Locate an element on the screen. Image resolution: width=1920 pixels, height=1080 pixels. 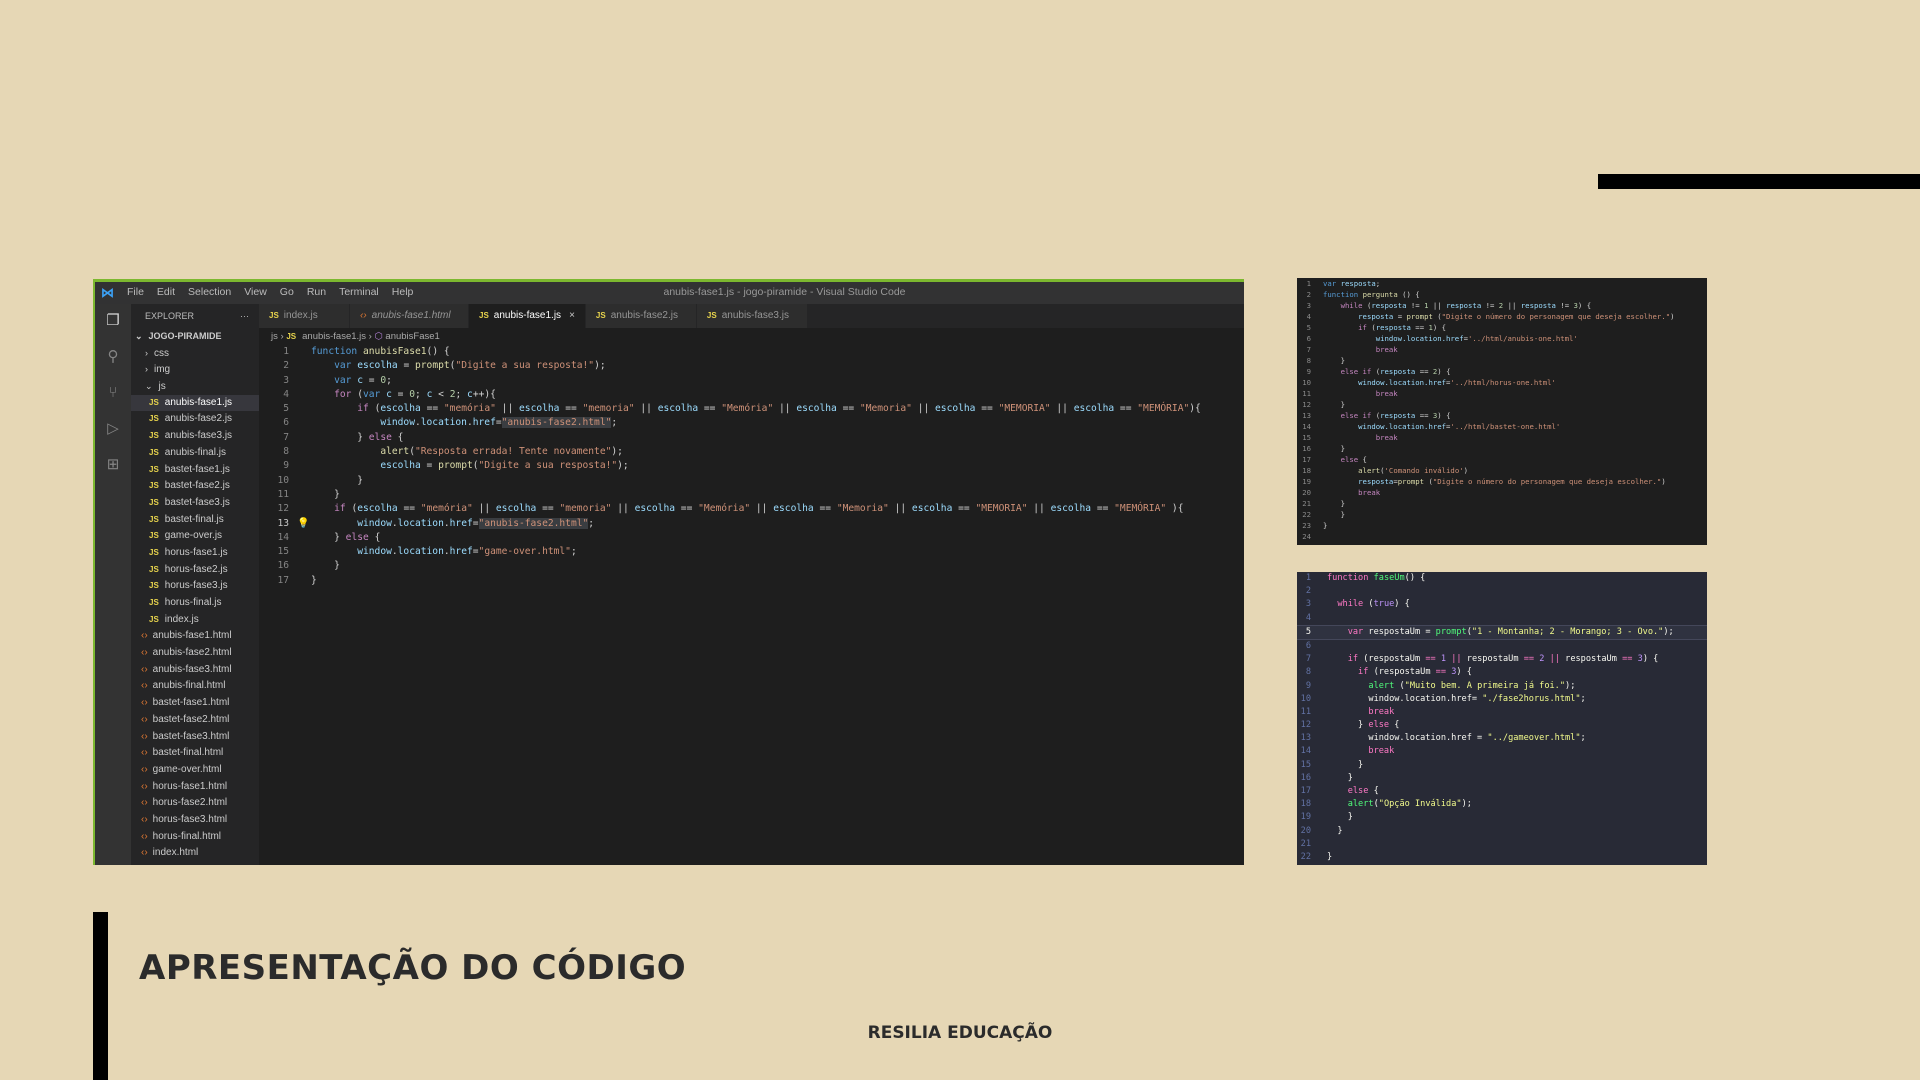
file-item: JS horus-final.js is located at coordinates (195, 603).